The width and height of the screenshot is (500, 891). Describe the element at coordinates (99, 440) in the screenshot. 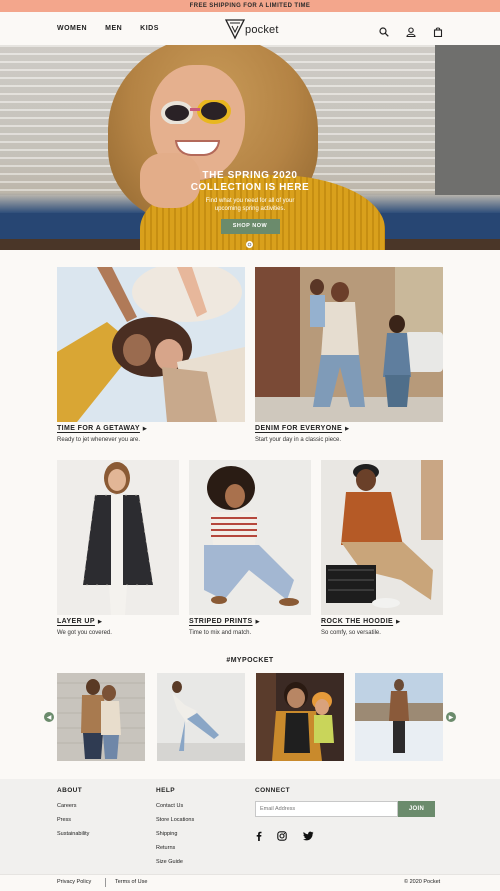

I see `feature-subtitle-getaway: Ready to jet whenever you are.` at that location.